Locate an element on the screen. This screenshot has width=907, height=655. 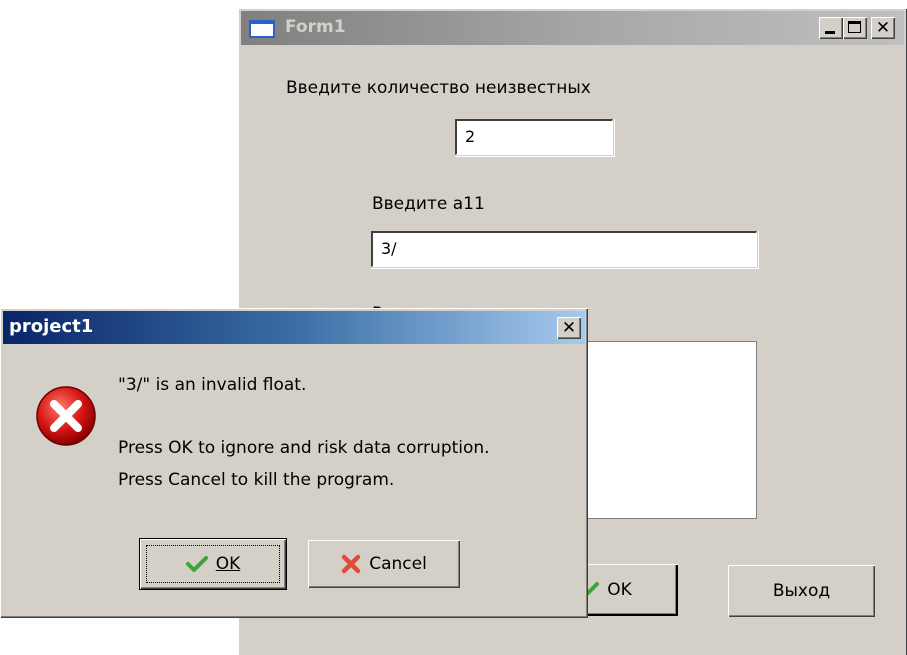
form1-title: Form1 is located at coordinates (315, 27).